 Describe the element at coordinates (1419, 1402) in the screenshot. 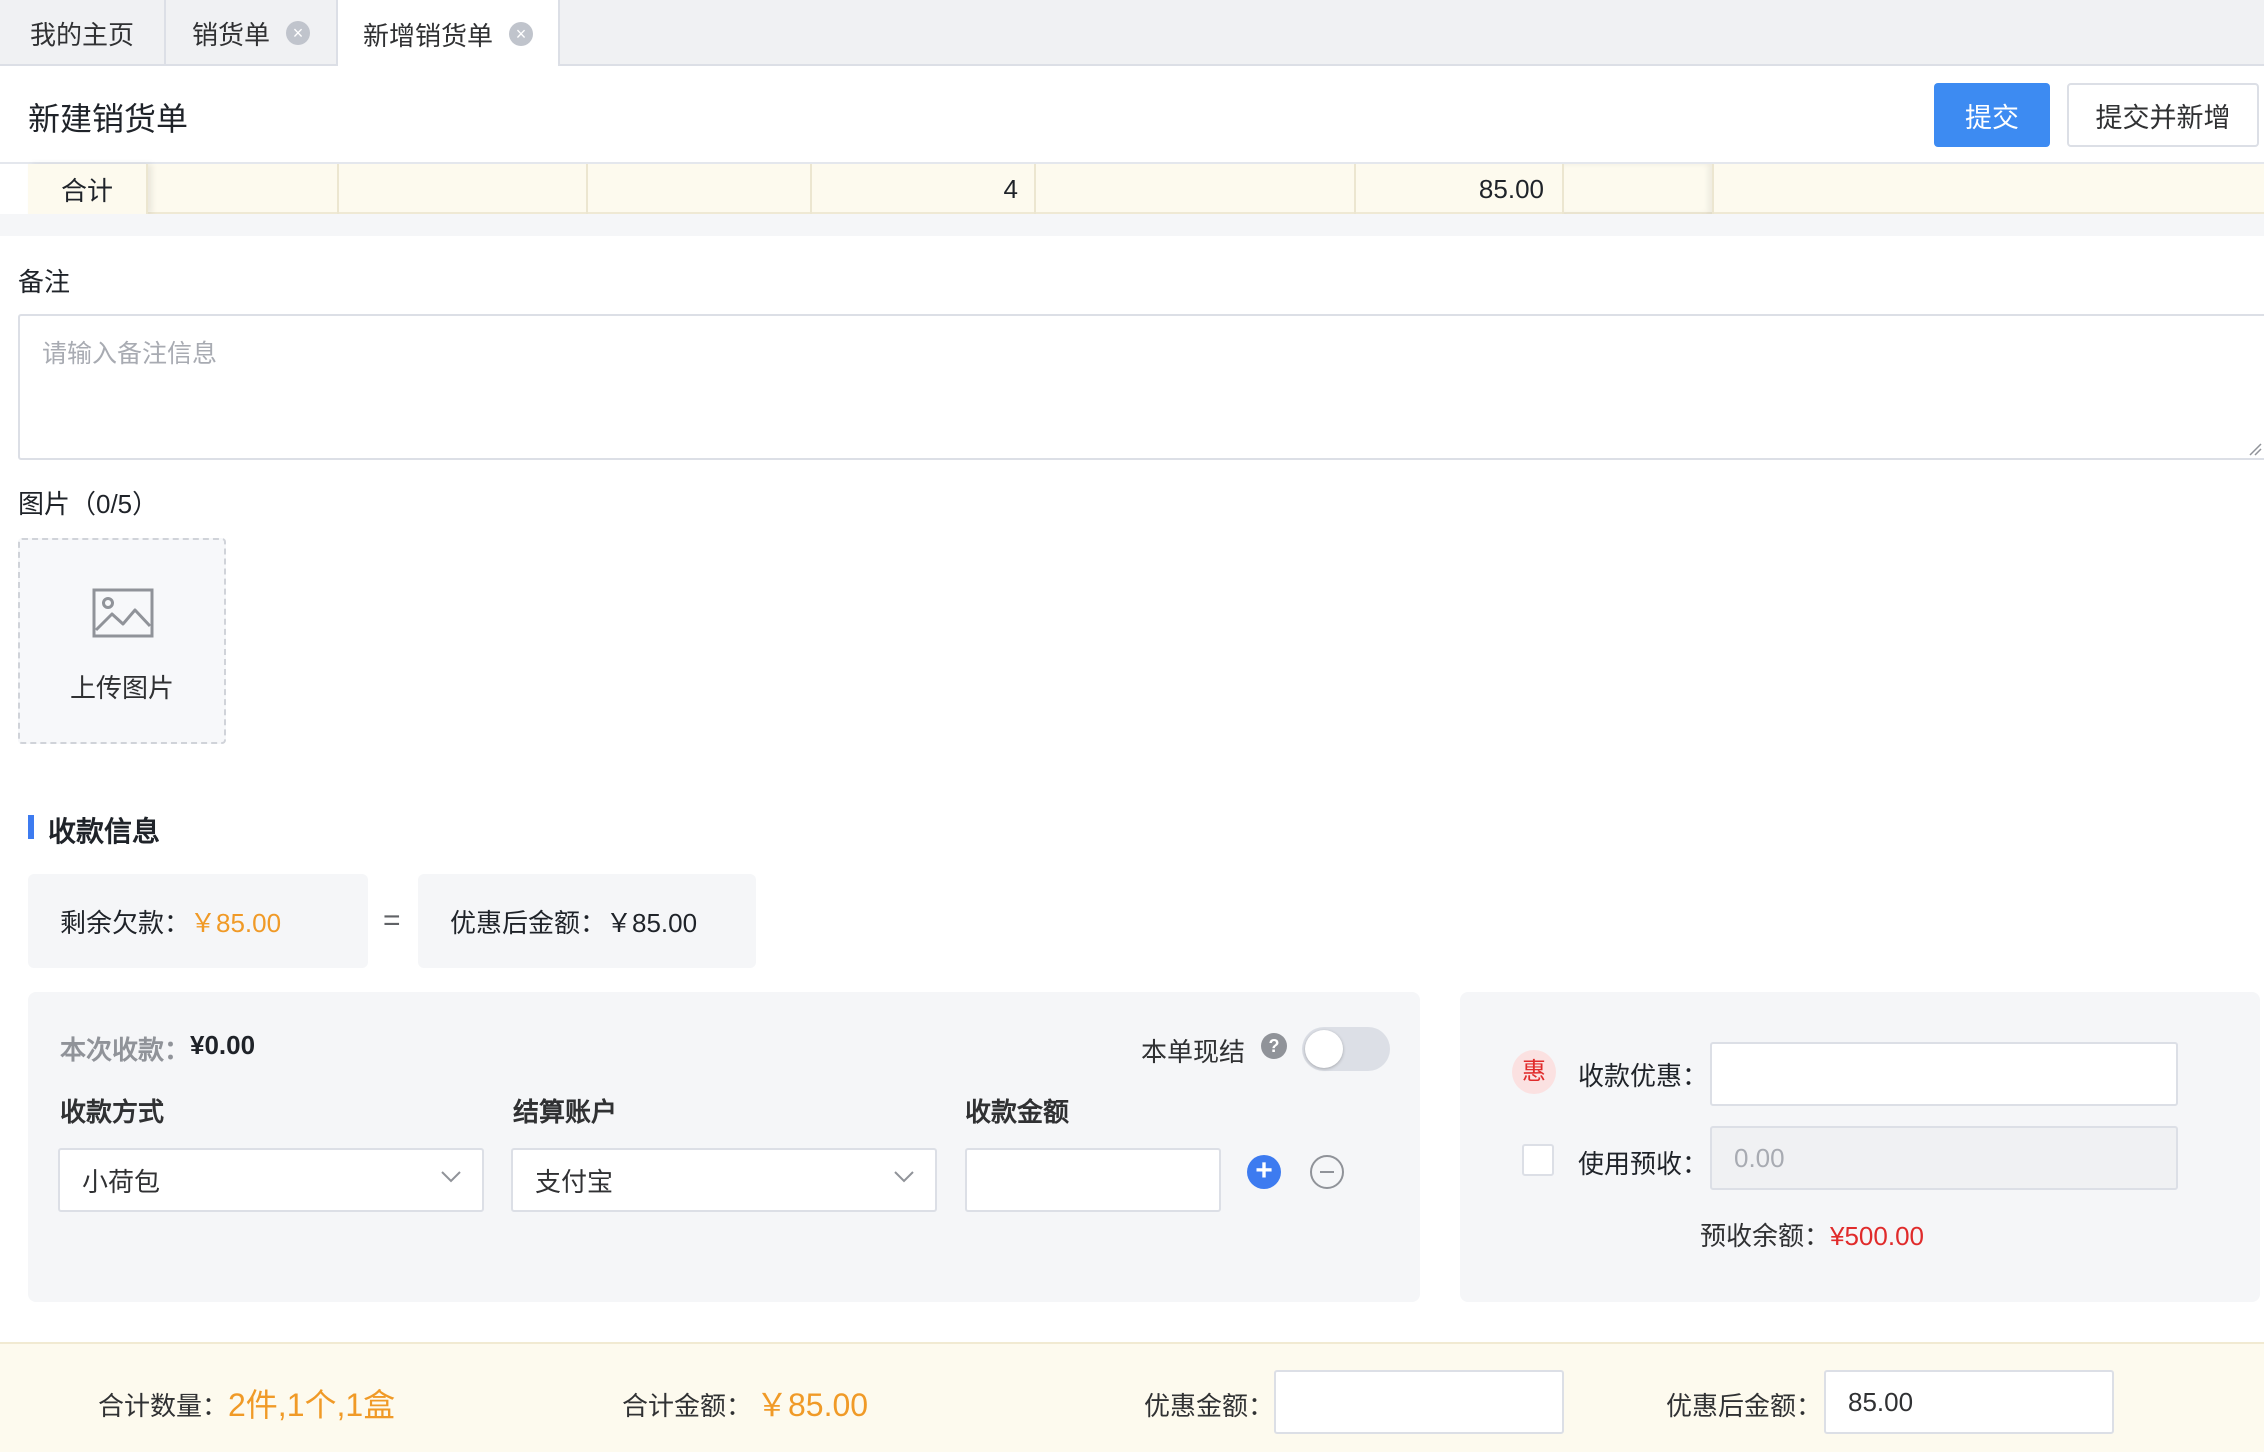

I see `discount-amount-input` at that location.